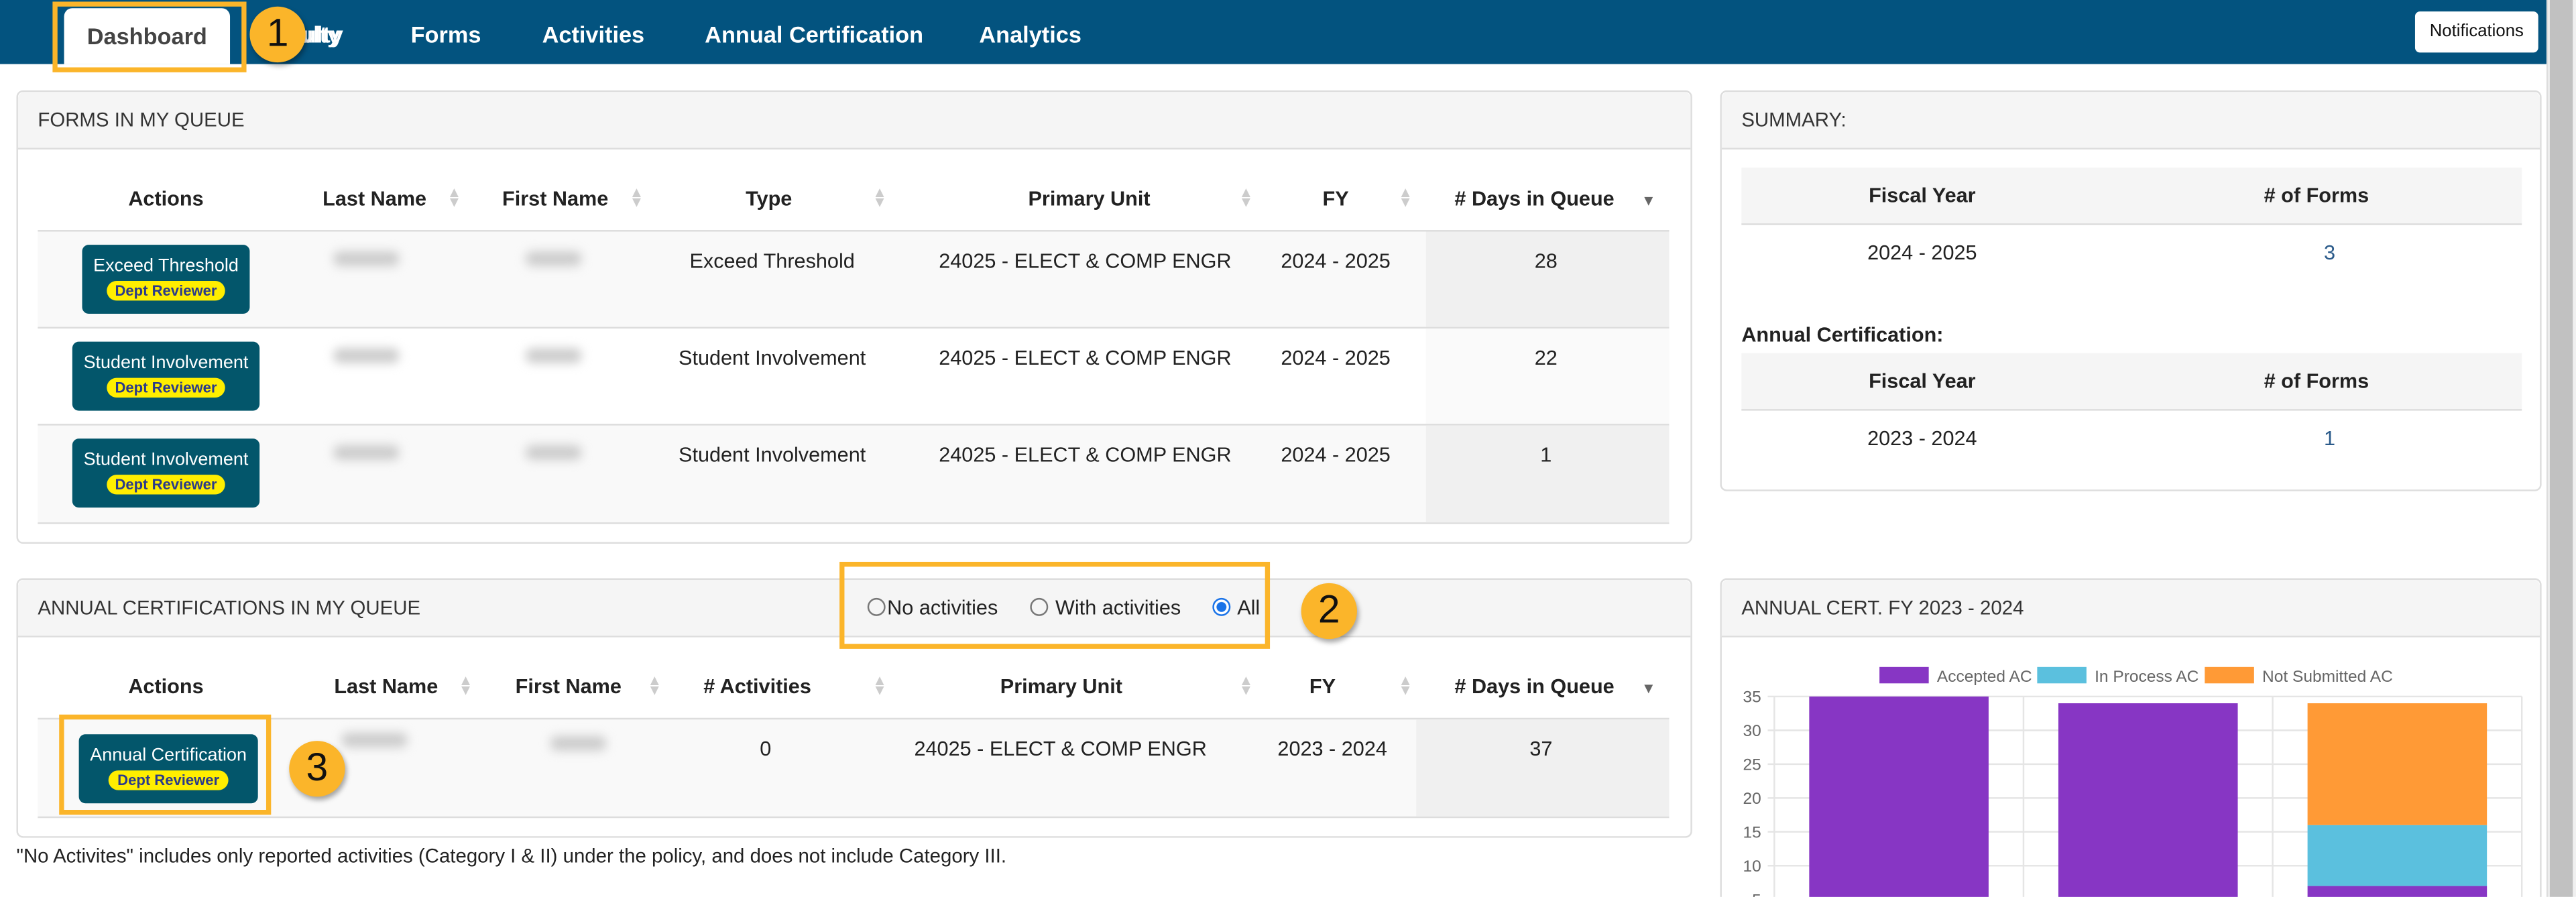 Image resolution: width=2576 pixels, height=897 pixels. I want to click on ac-summary-col-fy: Fiscal Year, so click(1922, 381).